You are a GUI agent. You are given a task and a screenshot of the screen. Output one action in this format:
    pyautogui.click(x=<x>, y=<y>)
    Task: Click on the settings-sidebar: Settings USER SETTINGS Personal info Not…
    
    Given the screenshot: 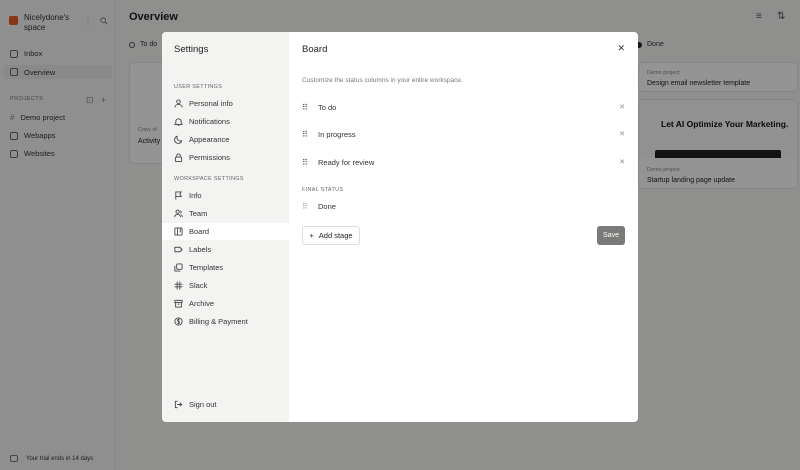 What is the action you would take?
    pyautogui.click(x=225, y=227)
    